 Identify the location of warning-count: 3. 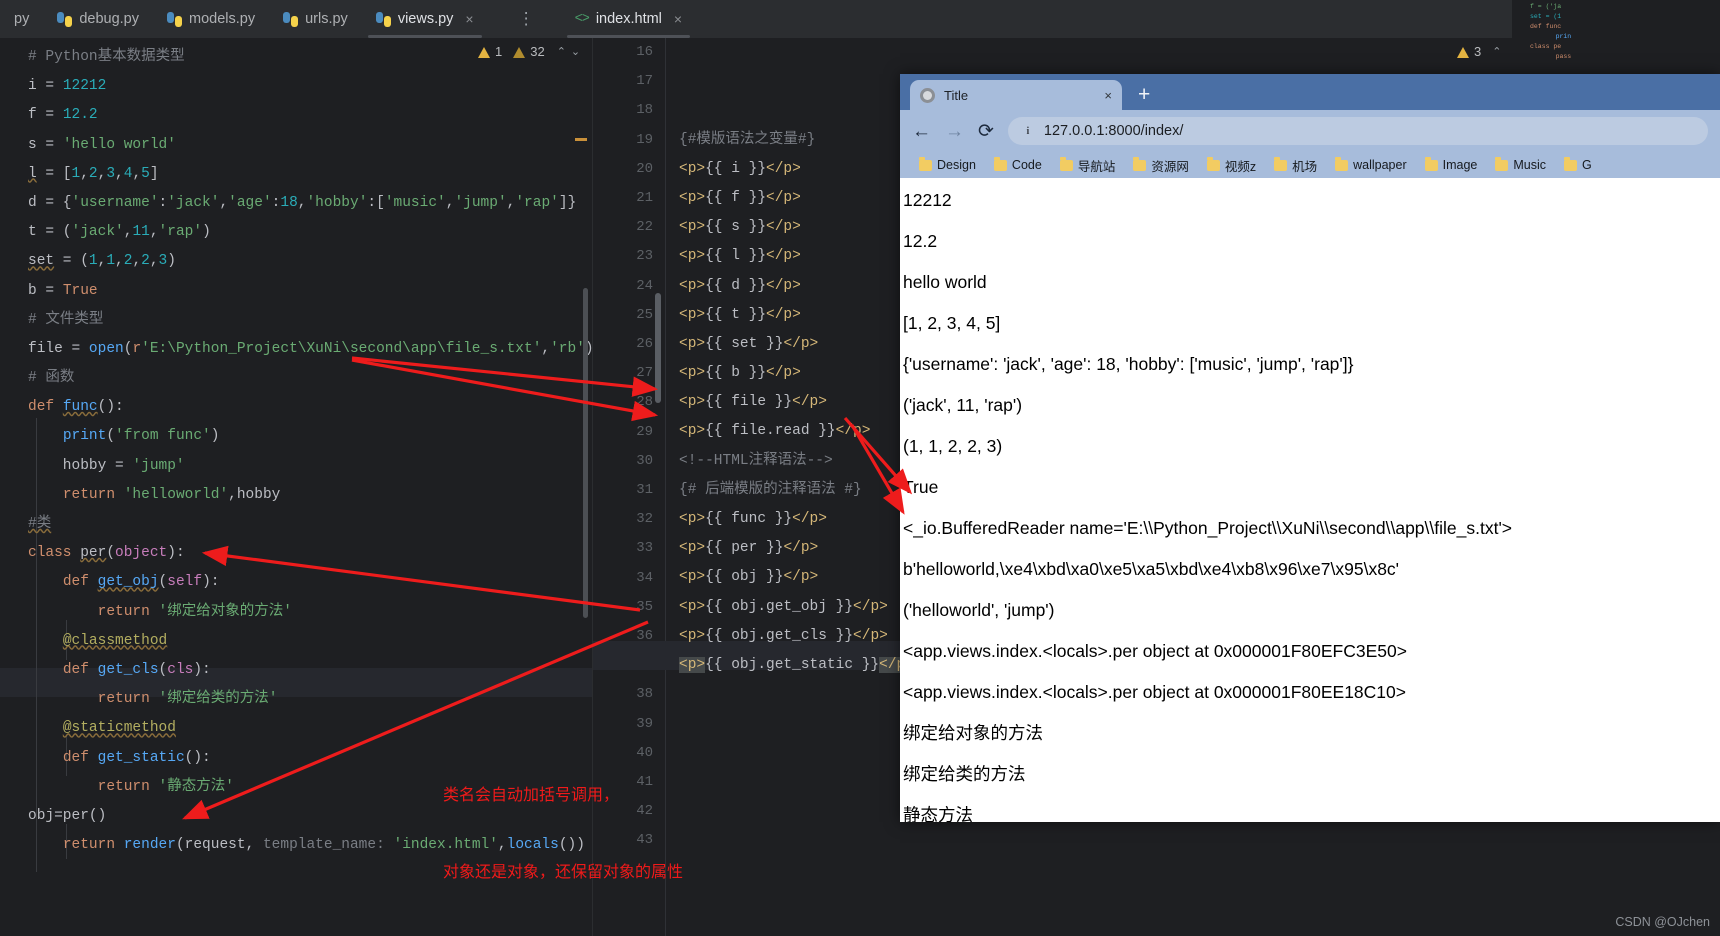
(1478, 51).